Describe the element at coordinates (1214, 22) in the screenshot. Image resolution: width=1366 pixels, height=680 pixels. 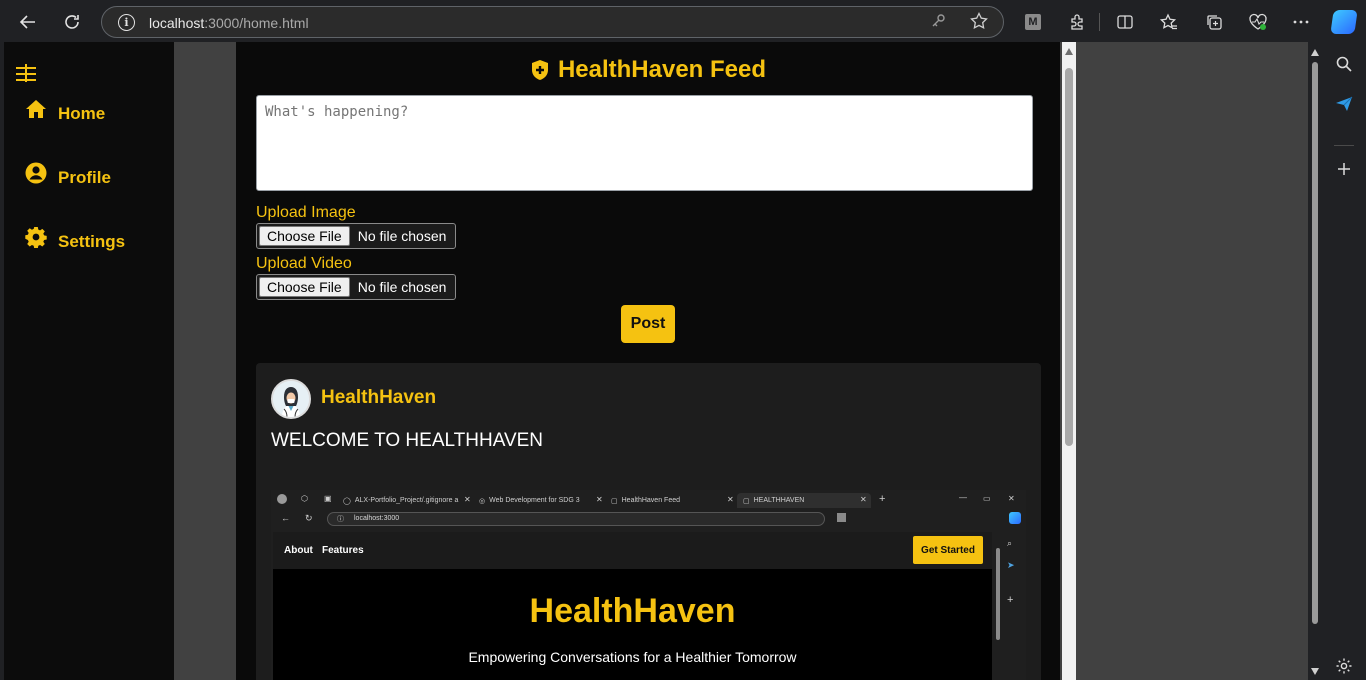
I see `collections-icon` at that location.